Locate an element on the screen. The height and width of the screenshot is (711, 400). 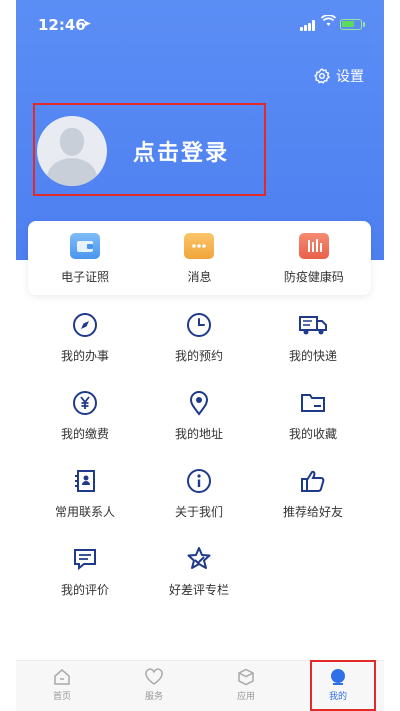
avatar is located at coordinates (72, 151).